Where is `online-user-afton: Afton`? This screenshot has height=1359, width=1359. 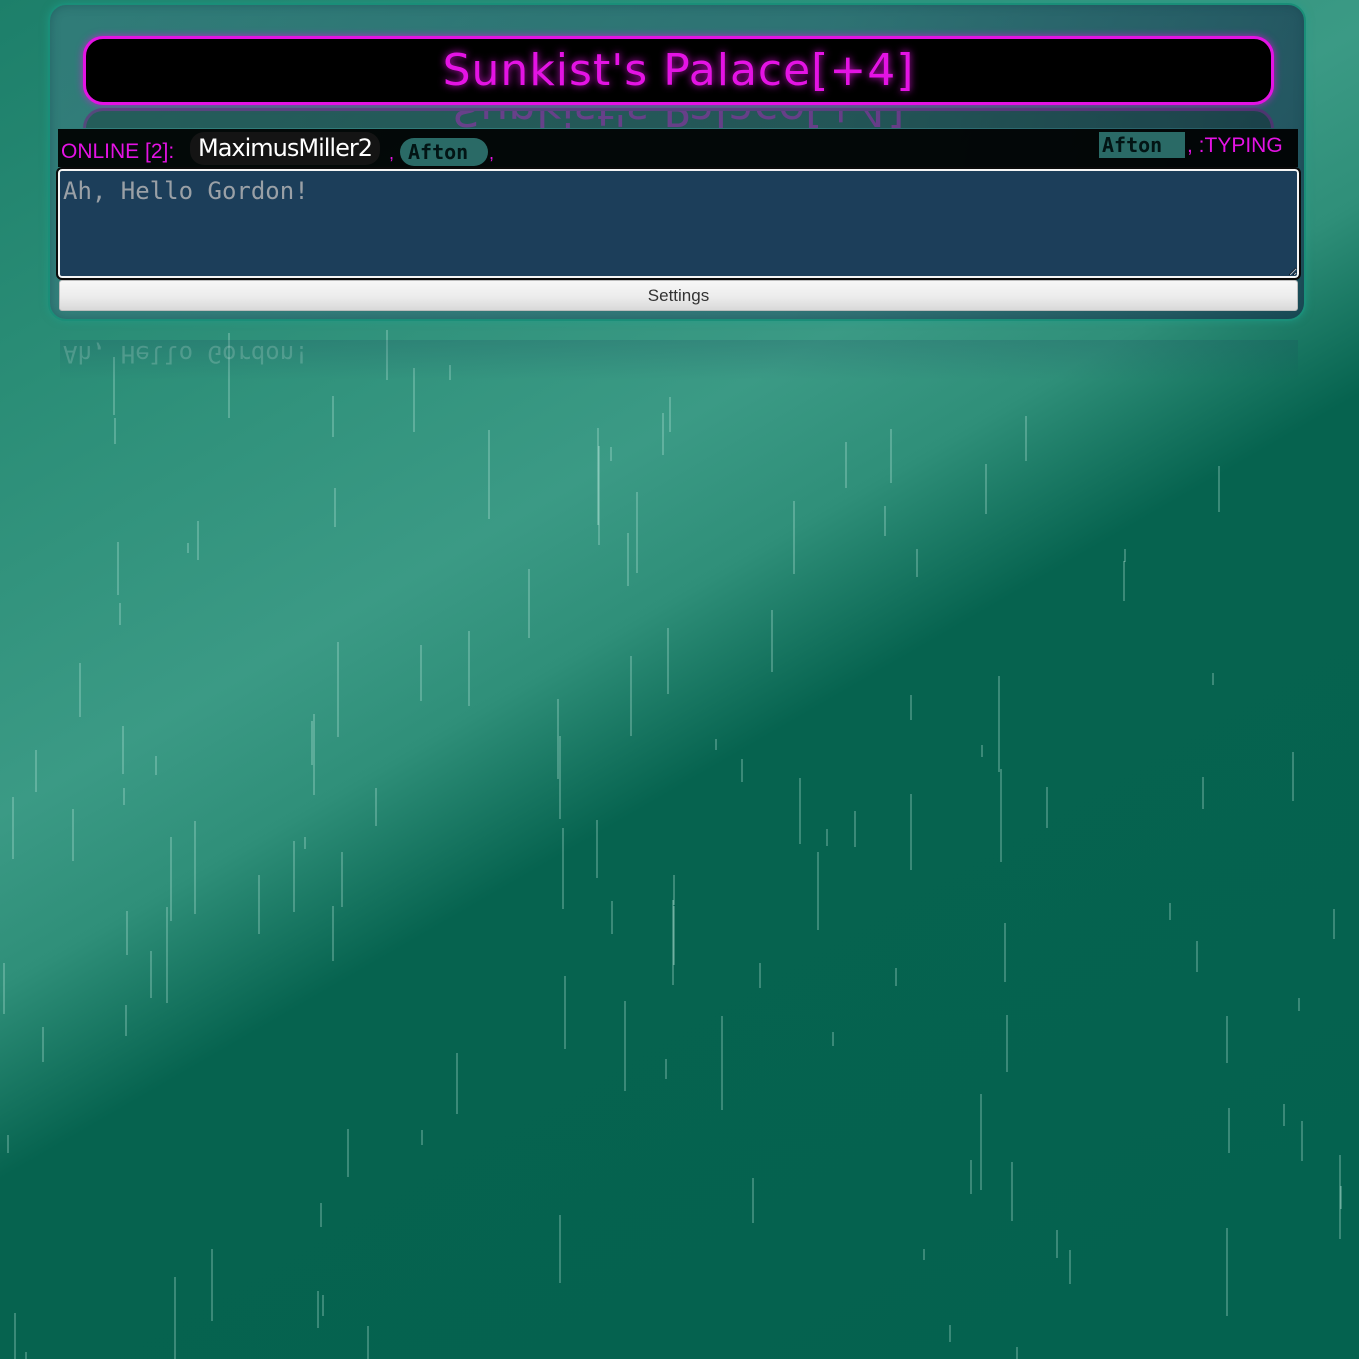
online-user-afton: Afton is located at coordinates (444, 152).